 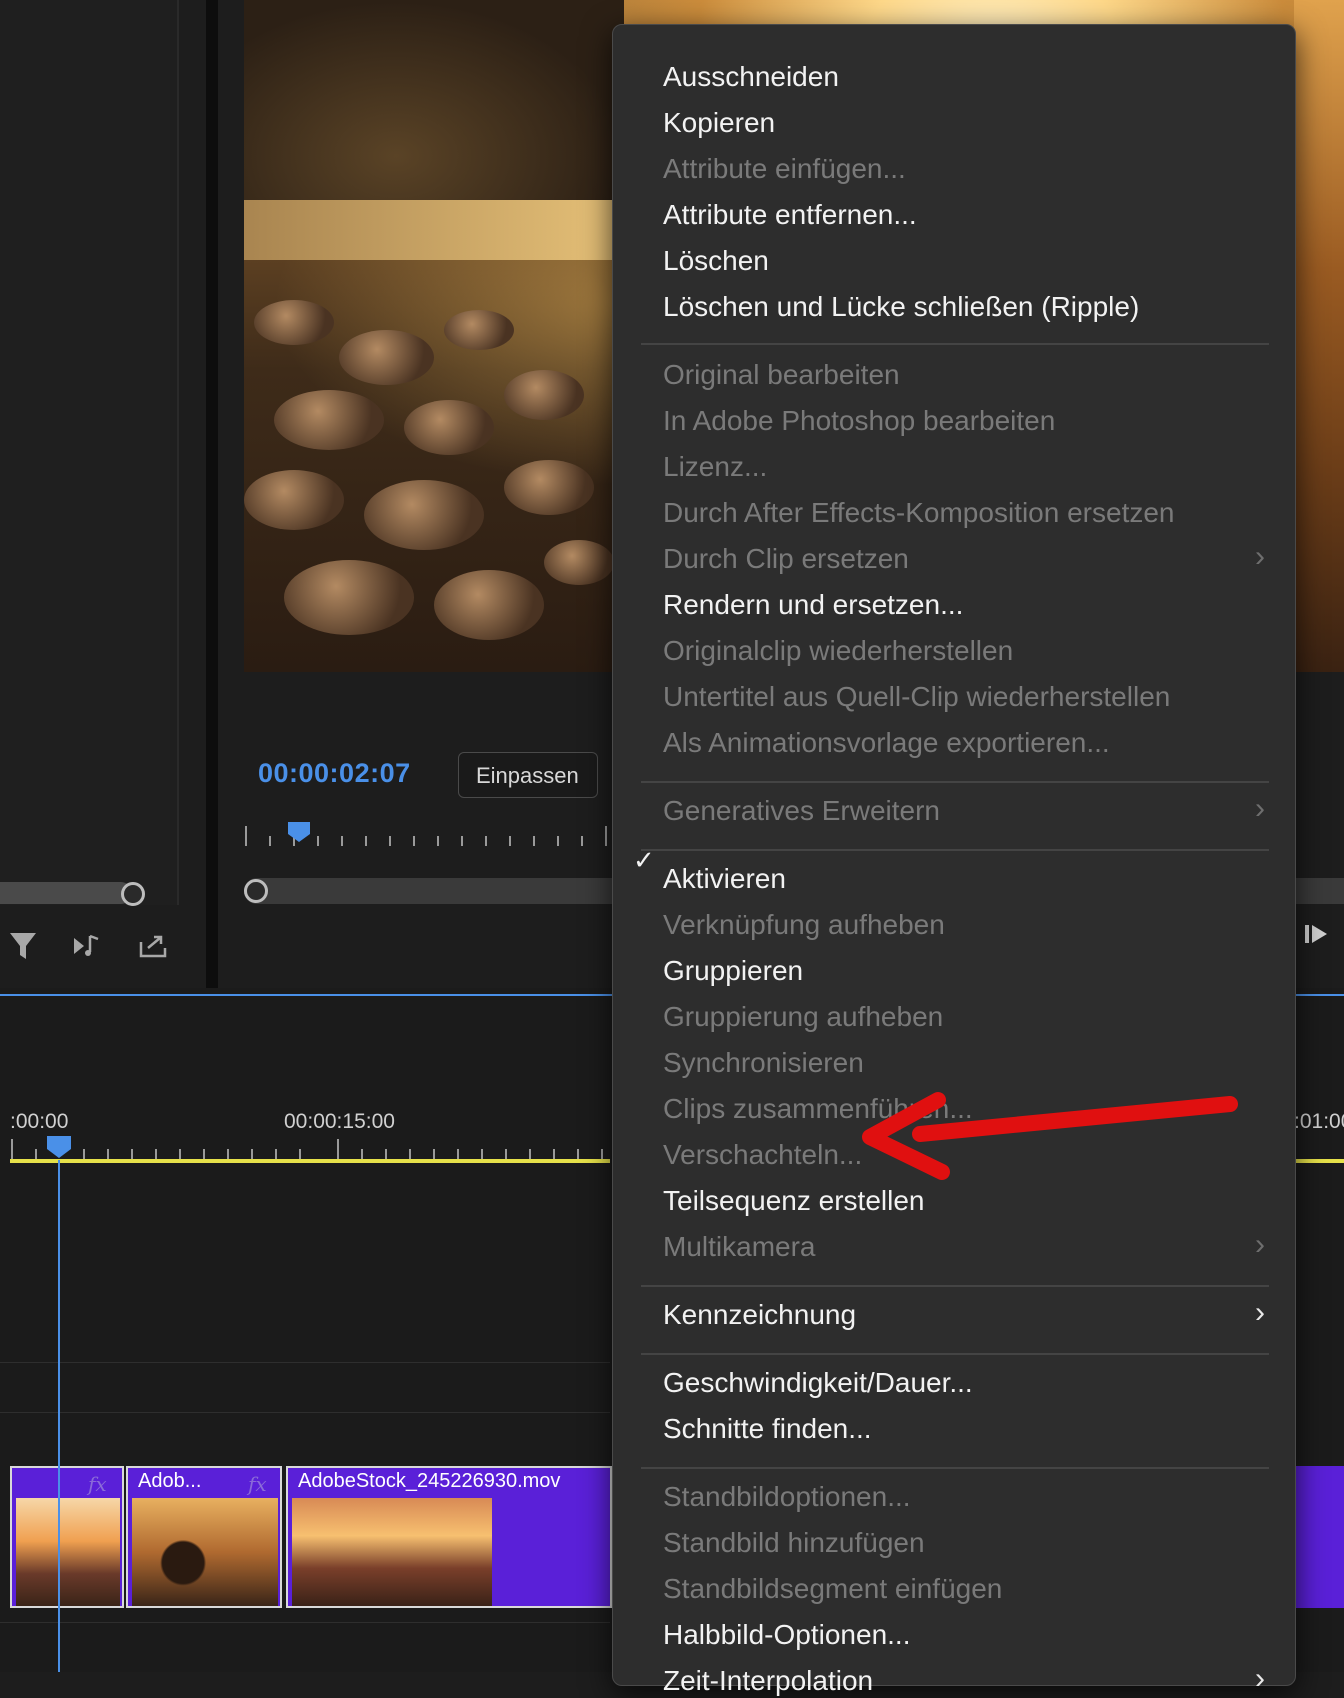 What do you see at coordinates (1316, 937) in the screenshot?
I see `step-forward-icon` at bounding box center [1316, 937].